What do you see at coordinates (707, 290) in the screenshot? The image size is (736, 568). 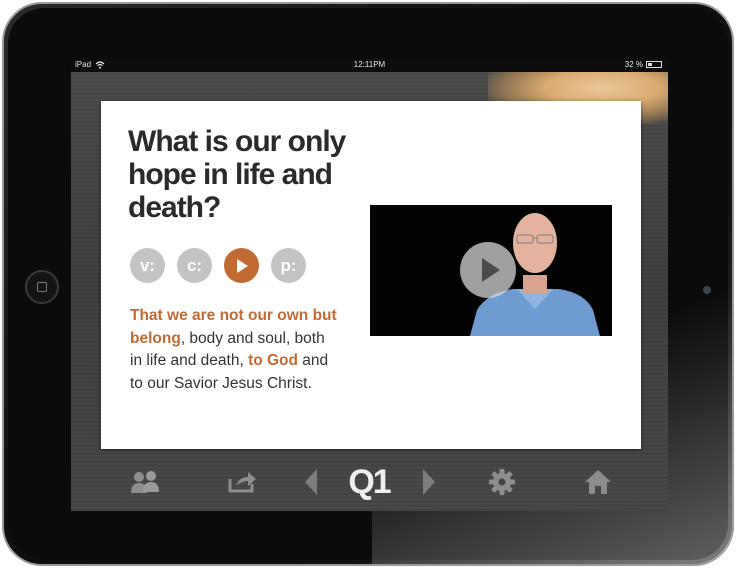 I see `camera-lens` at bounding box center [707, 290].